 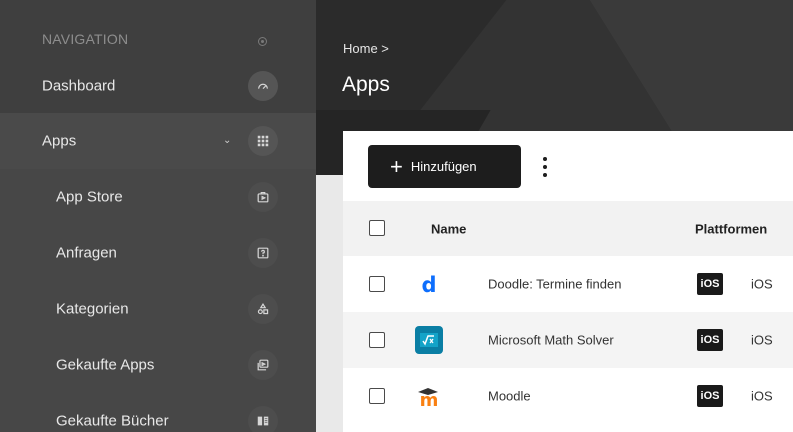 What do you see at coordinates (554, 284) in the screenshot?
I see `app-name: Doodle: Termine finden` at bounding box center [554, 284].